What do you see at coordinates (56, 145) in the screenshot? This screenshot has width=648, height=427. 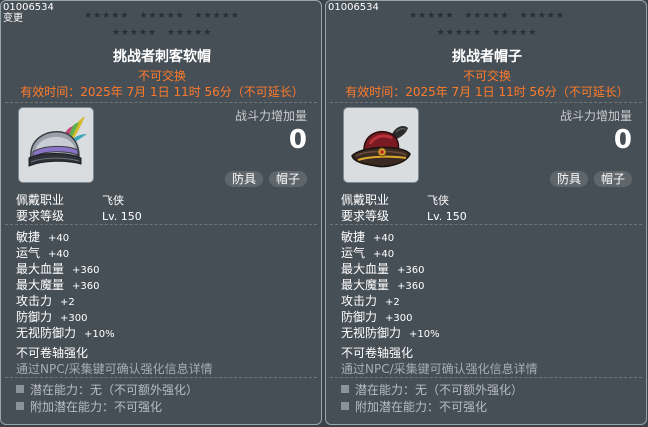 I see `assassin-hat-icon` at bounding box center [56, 145].